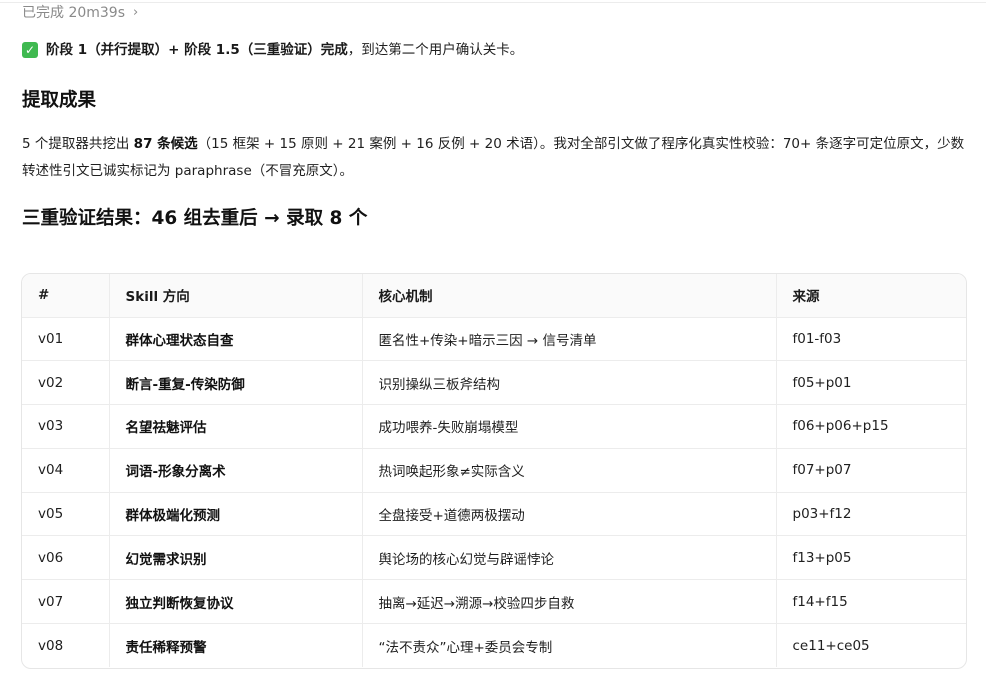 The image size is (986, 683). What do you see at coordinates (236, 558) in the screenshot?
I see `cell-skill: 幻觉需求识别` at bounding box center [236, 558].